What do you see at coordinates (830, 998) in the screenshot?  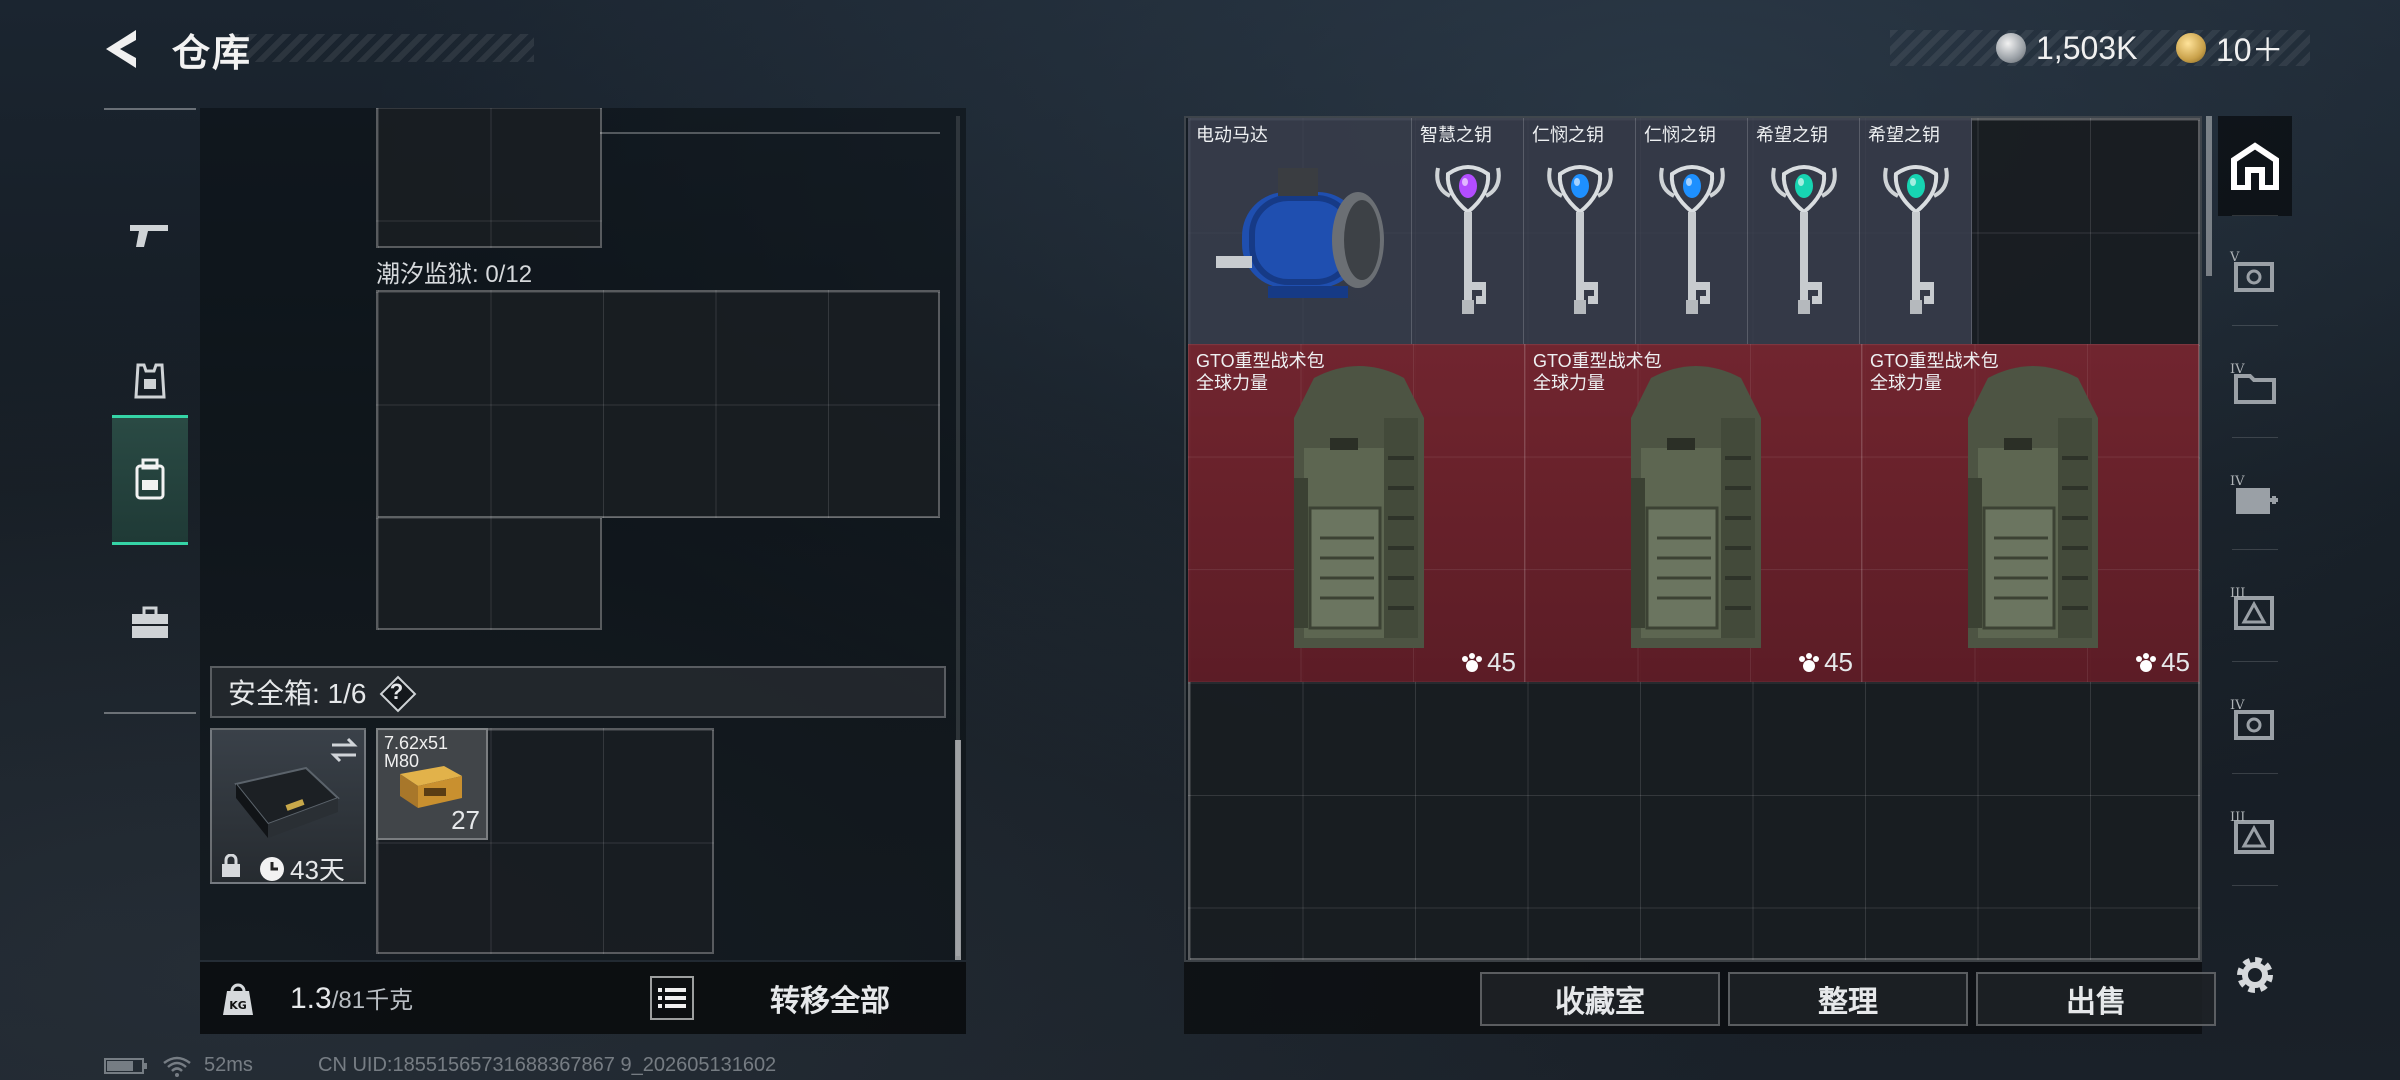 I see `transfer-all-button: 转移全部` at bounding box center [830, 998].